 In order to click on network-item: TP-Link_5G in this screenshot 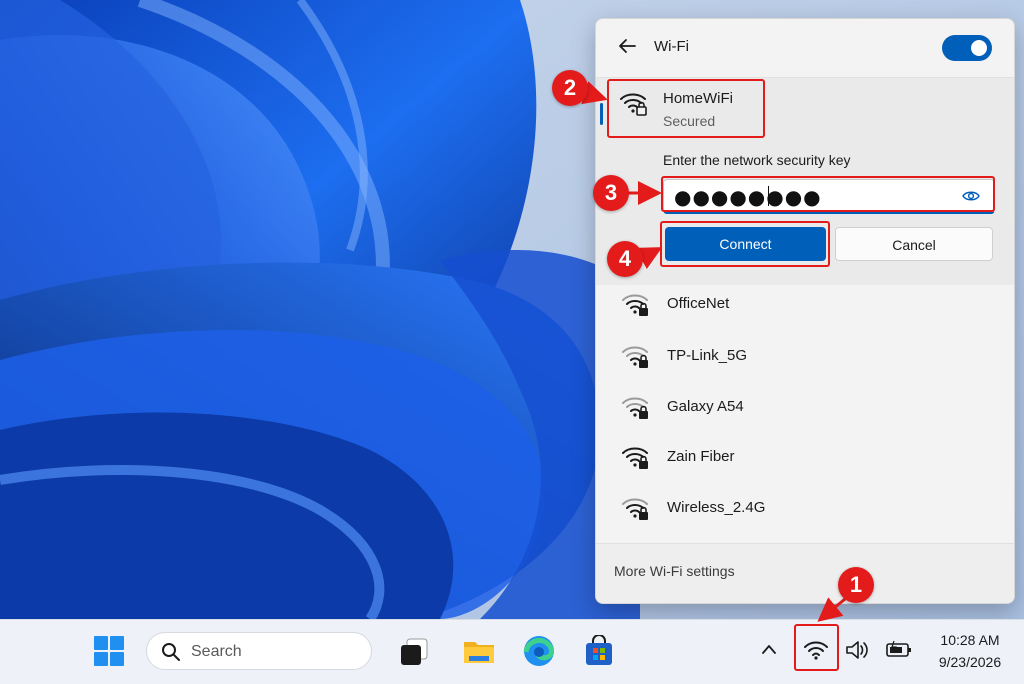, I will do `click(805, 356)`.